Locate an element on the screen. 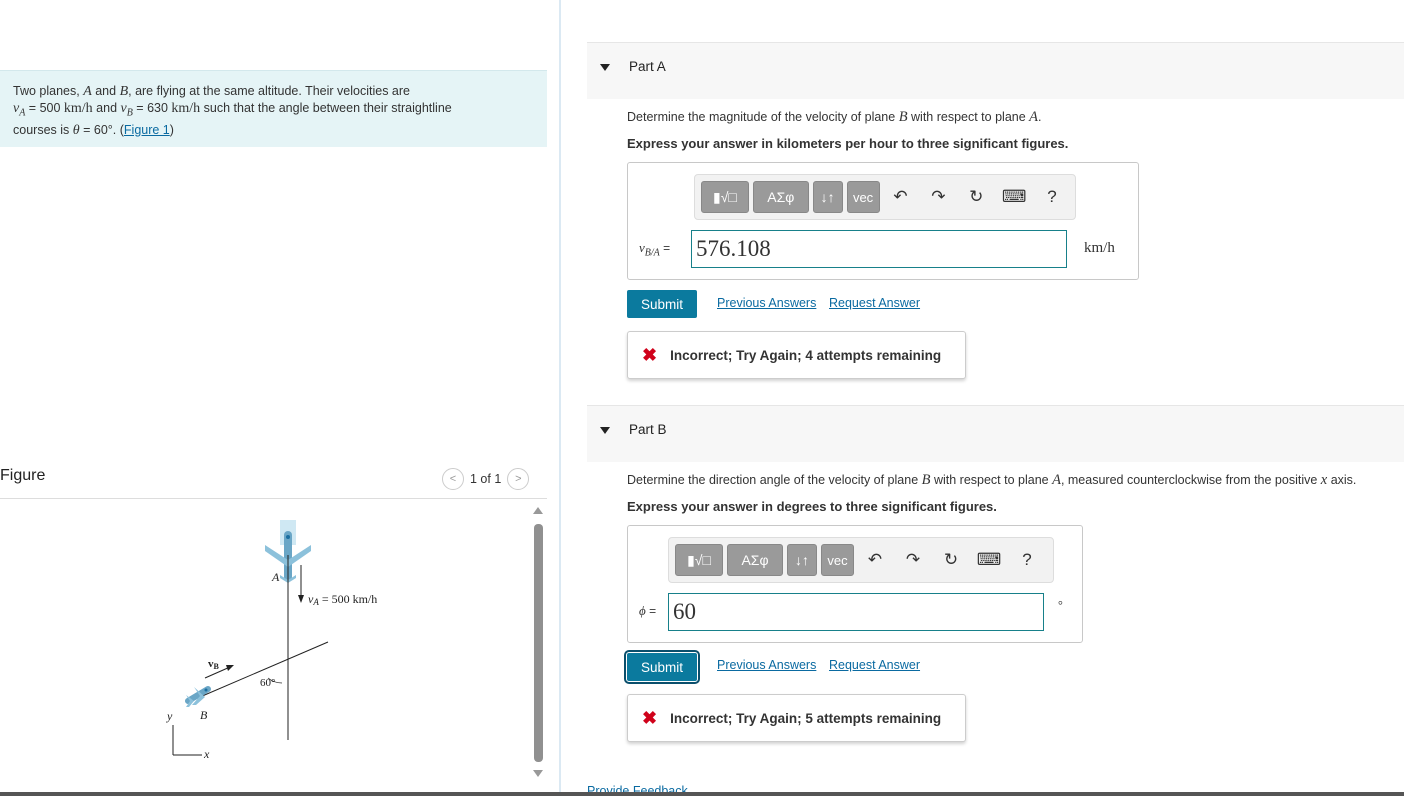 This screenshot has height=796, width=1404. next-figure-button: > is located at coordinates (518, 479).